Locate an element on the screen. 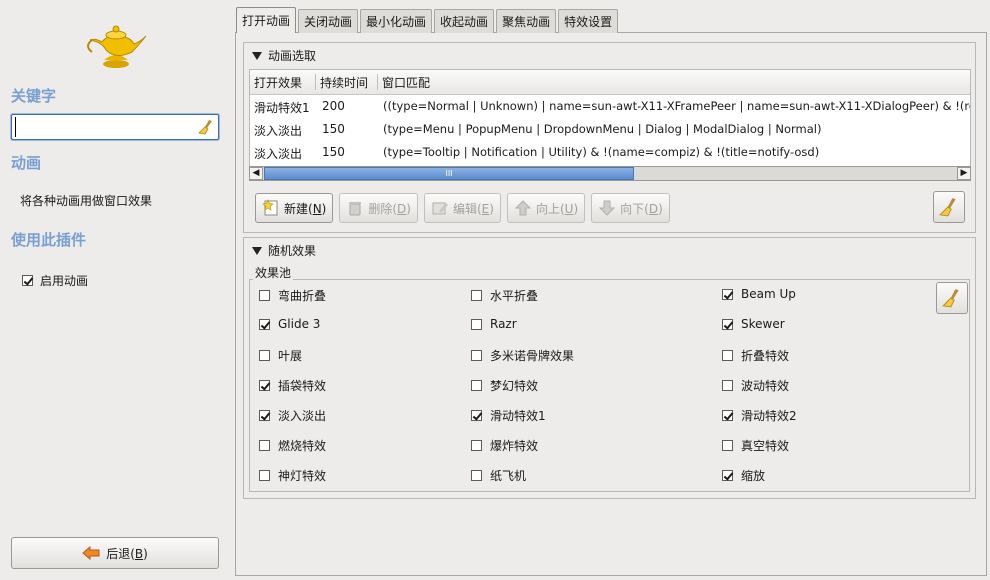 The width and height of the screenshot is (990, 580). effect-label: 滑动特效1 is located at coordinates (518, 416).